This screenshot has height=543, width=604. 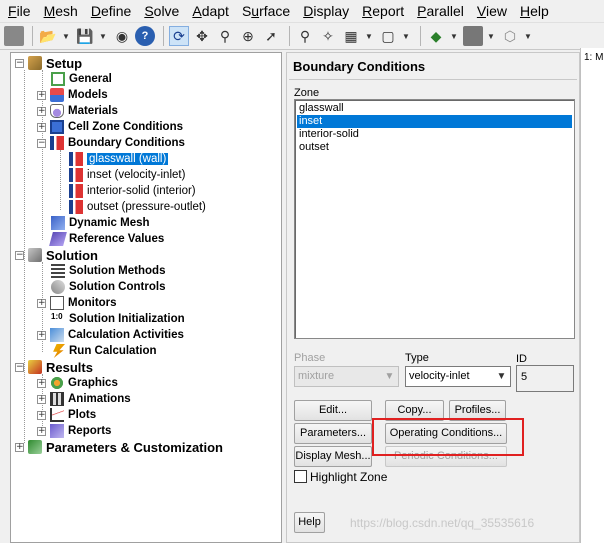 What do you see at coordinates (145, 36) in the screenshot?
I see `help-icon: ?` at bounding box center [145, 36].